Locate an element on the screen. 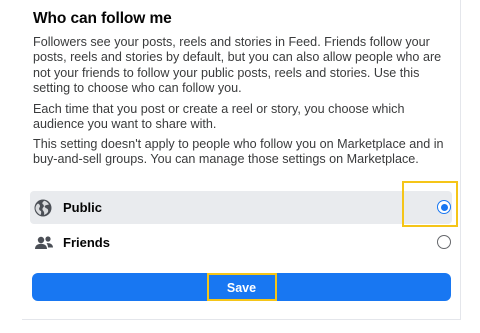 The image size is (480, 333). radio-friends is located at coordinates (444, 242).